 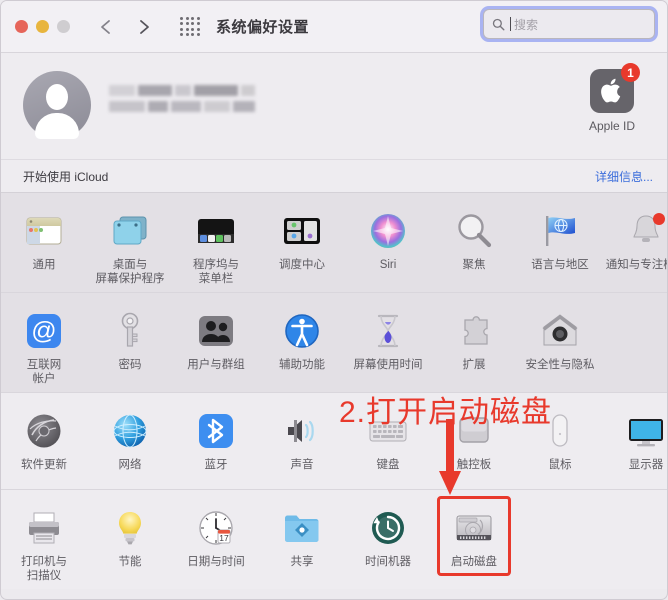 I want to click on avatar-body, so click(x=57, y=126).